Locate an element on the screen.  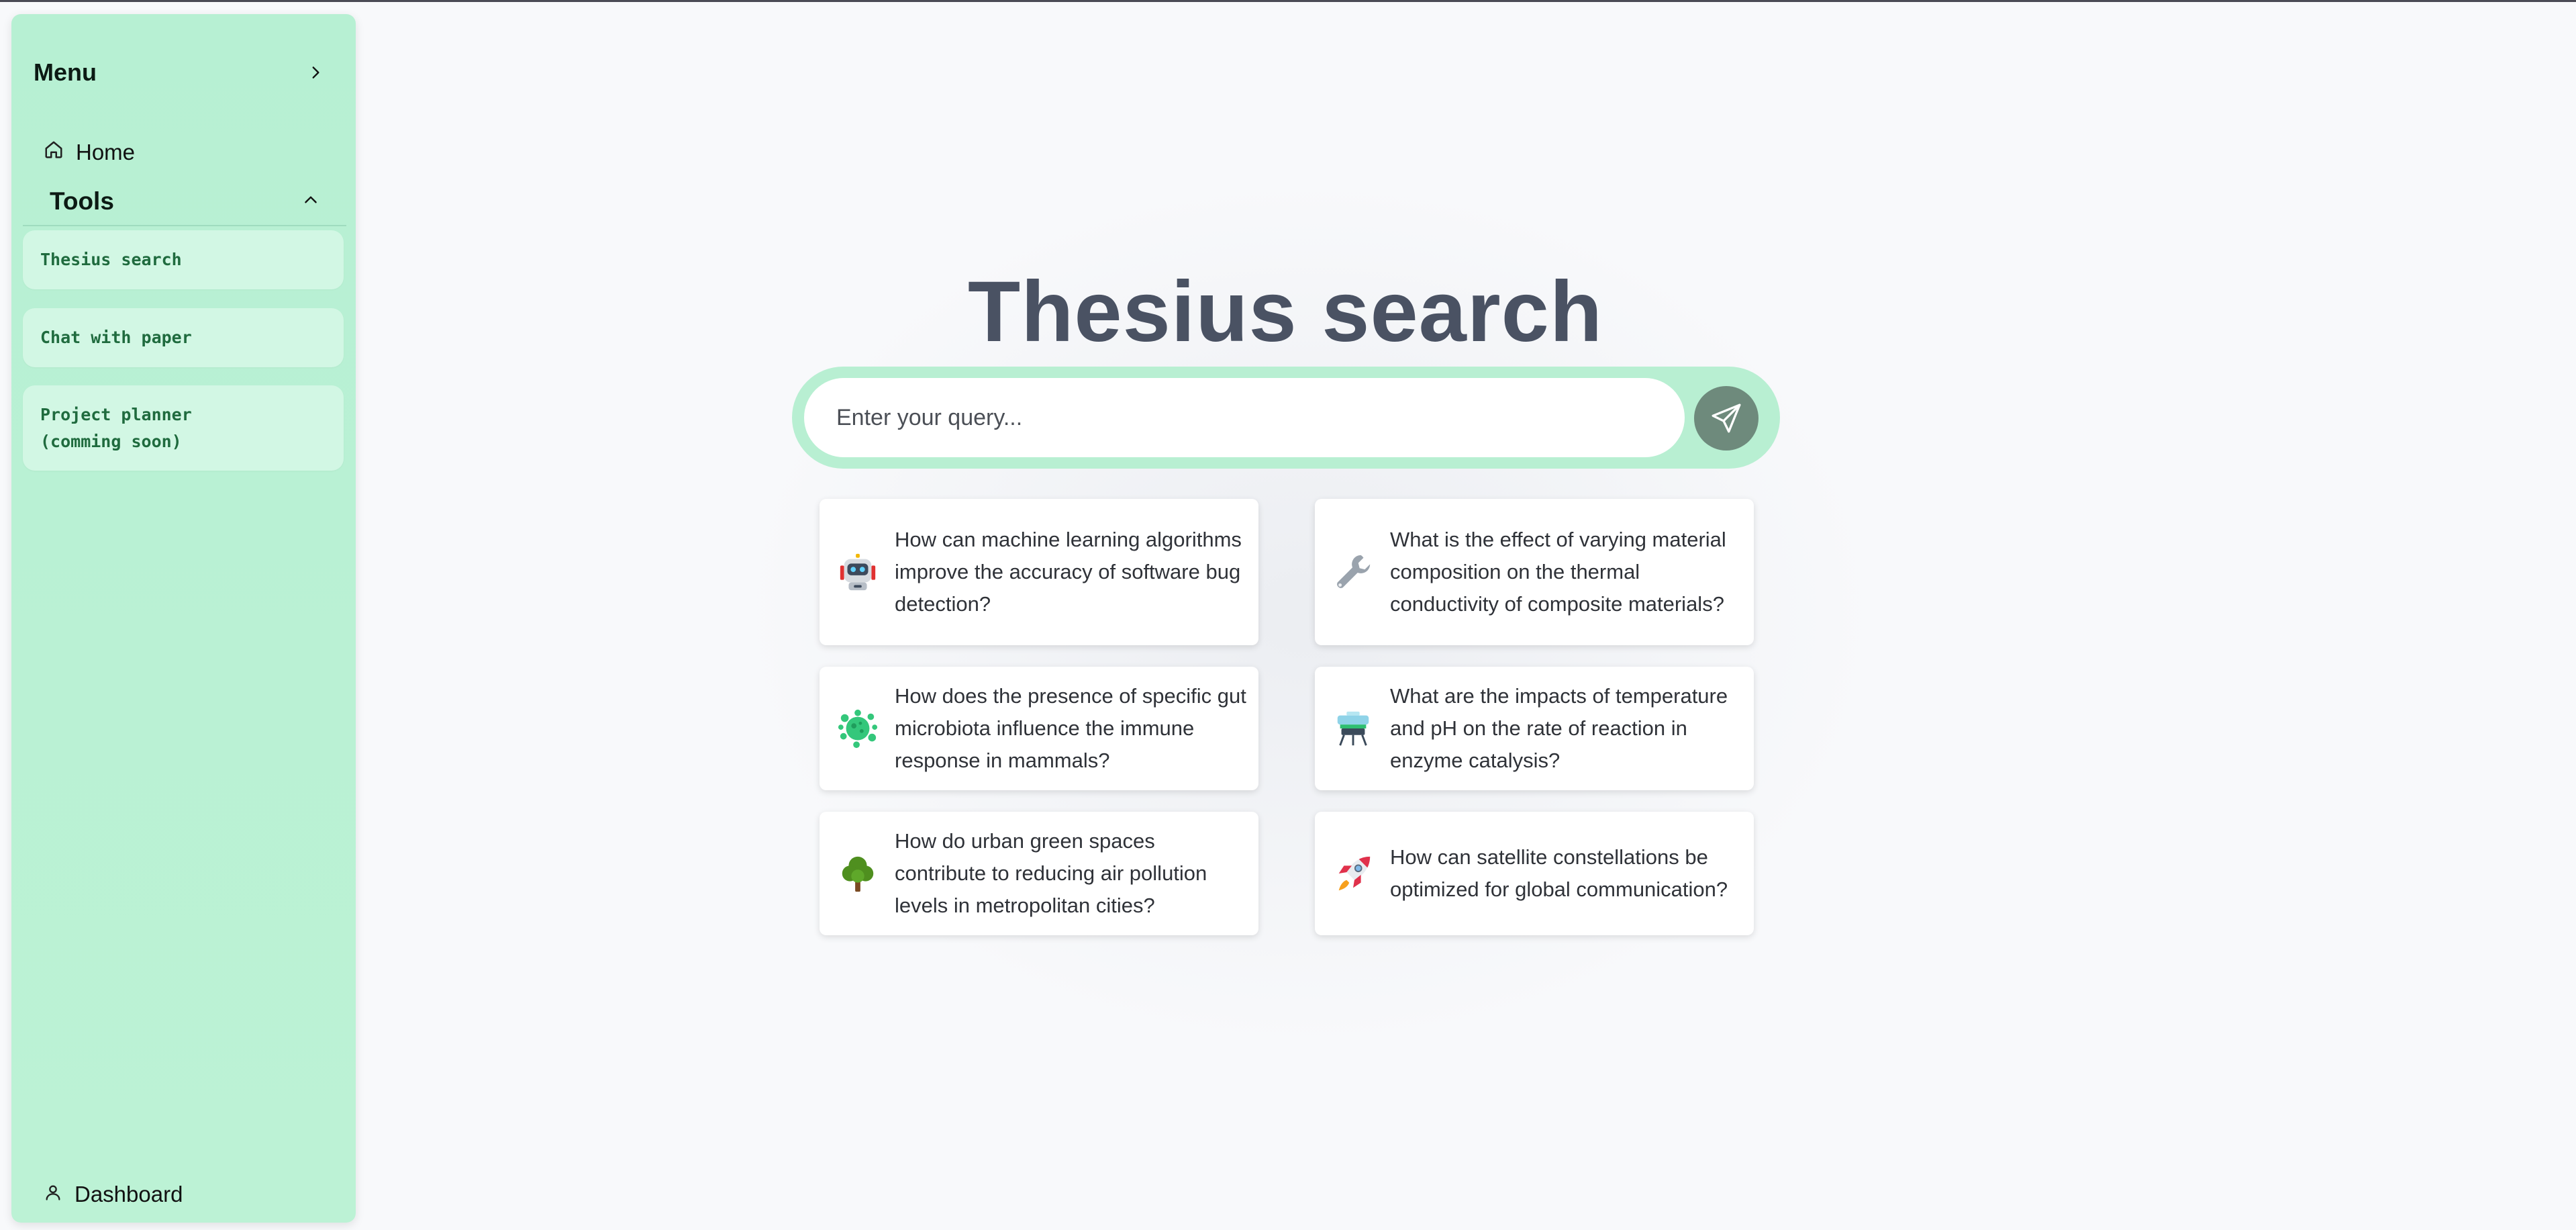
sidebar-item-project-planner: Project planner (comming soon) is located at coordinates (183, 428).